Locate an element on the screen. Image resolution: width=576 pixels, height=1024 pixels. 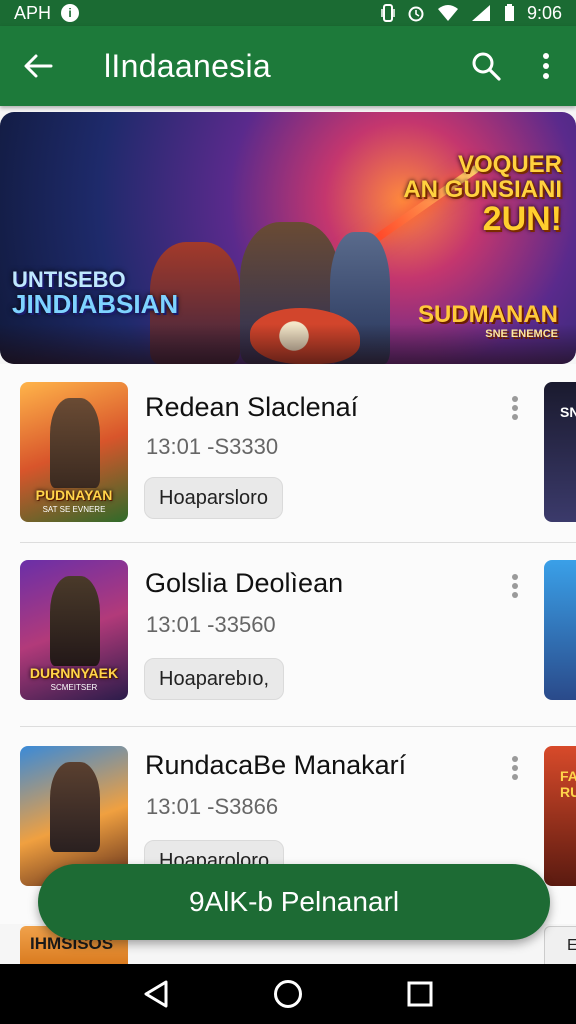
arrow-left-icon is located at coordinates (38, 66).